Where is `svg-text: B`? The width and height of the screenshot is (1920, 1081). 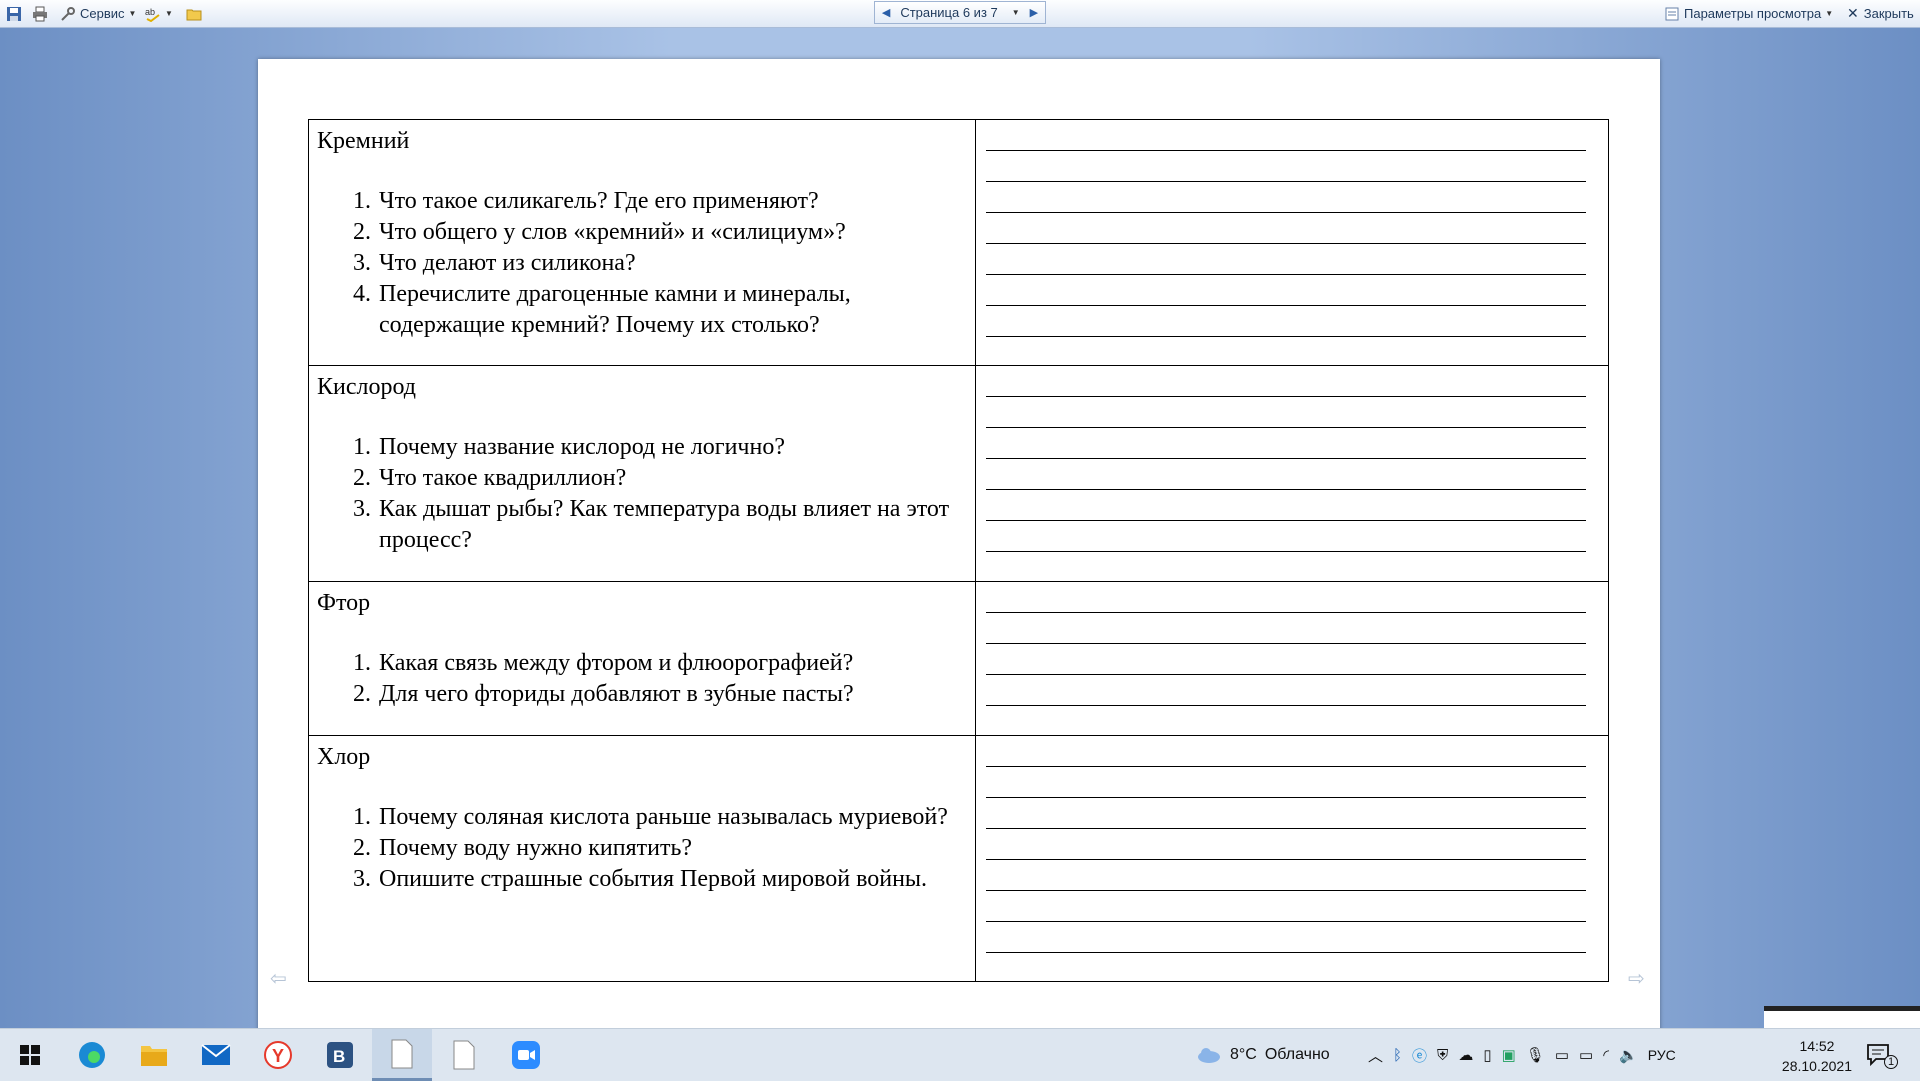
svg-text: B is located at coordinates (339, 1056).